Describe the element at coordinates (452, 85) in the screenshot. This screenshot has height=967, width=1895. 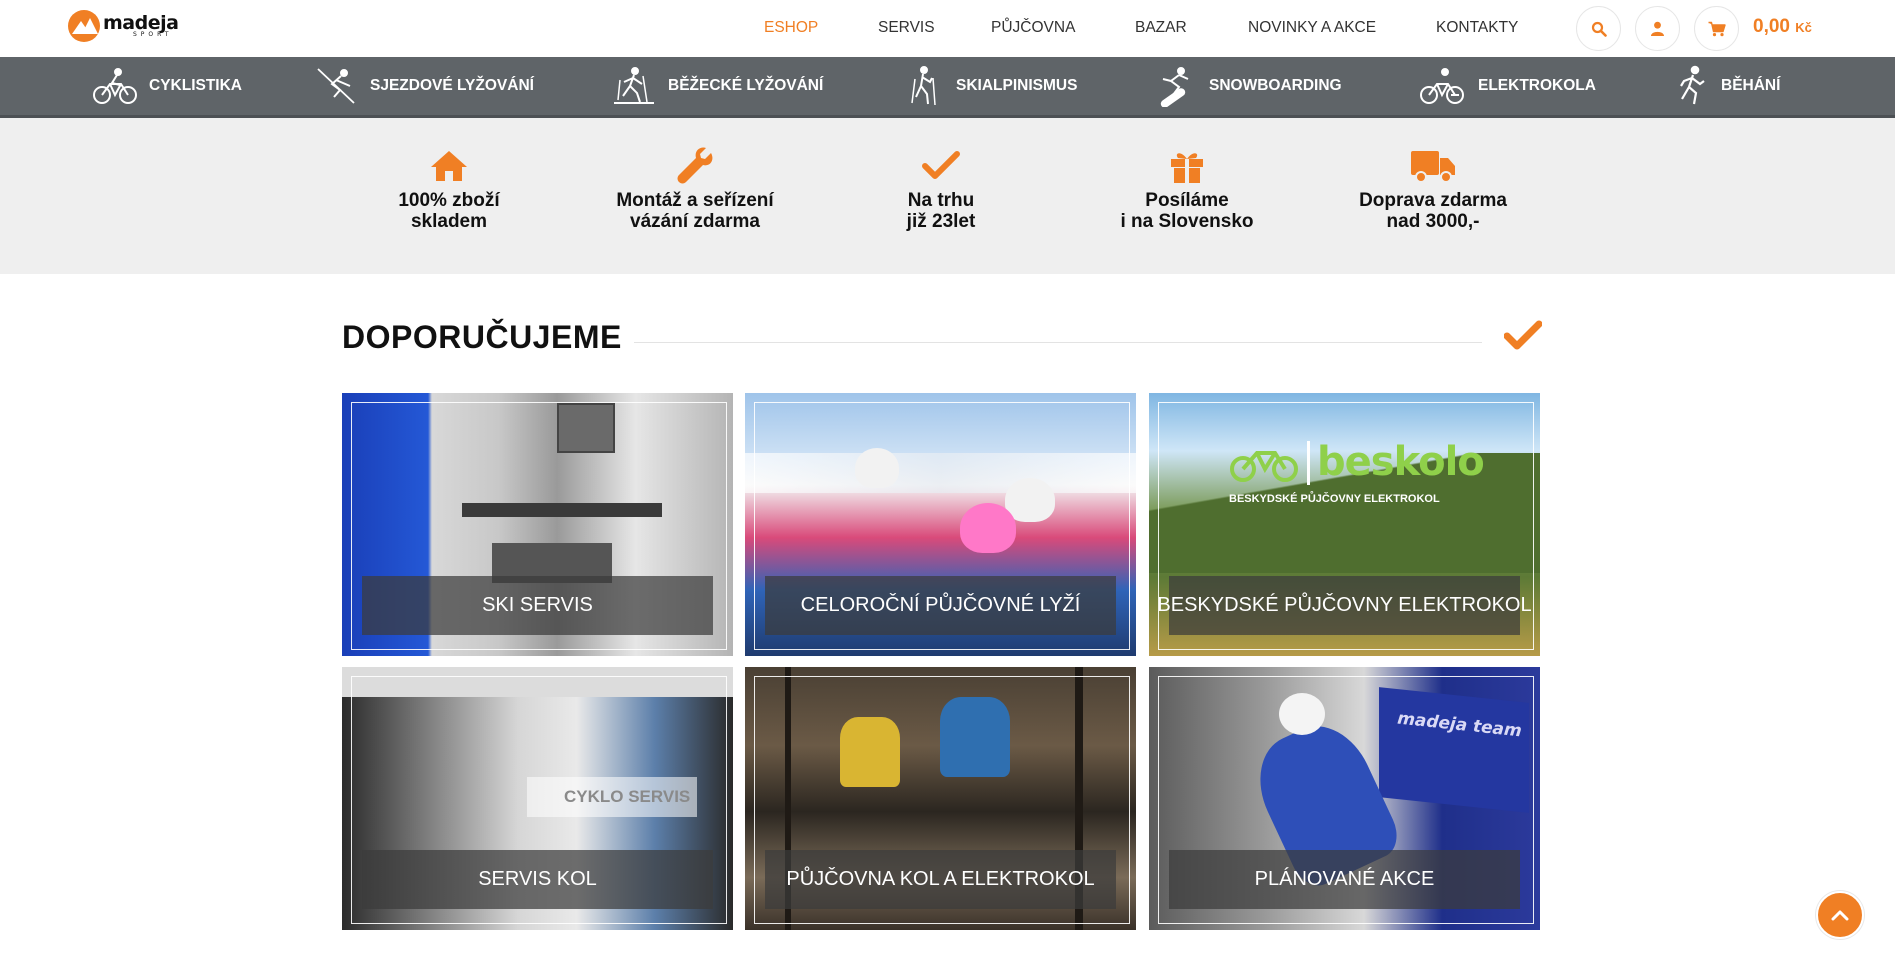
I see `category-label: SJEZDOVÉ LYŽOVÁNÍ` at that location.